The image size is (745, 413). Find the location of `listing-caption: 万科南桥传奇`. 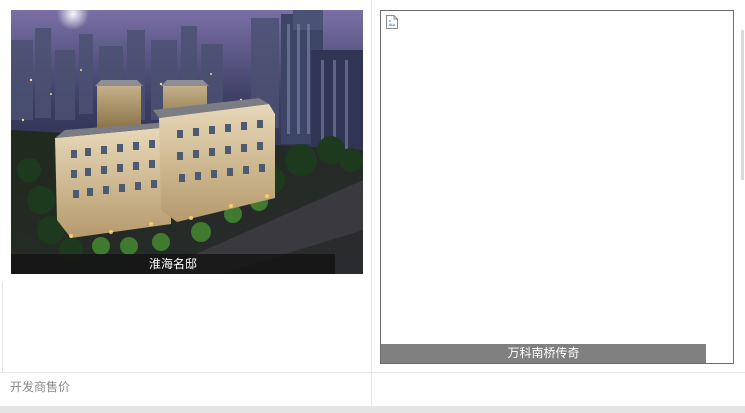

listing-caption: 万科南桥传奇 is located at coordinates (543, 353).